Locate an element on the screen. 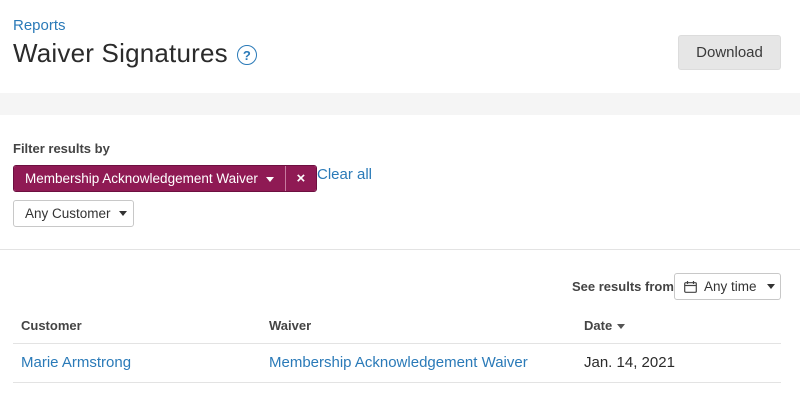 The image size is (800, 400). column-header-waiver: Waiver is located at coordinates (290, 325).